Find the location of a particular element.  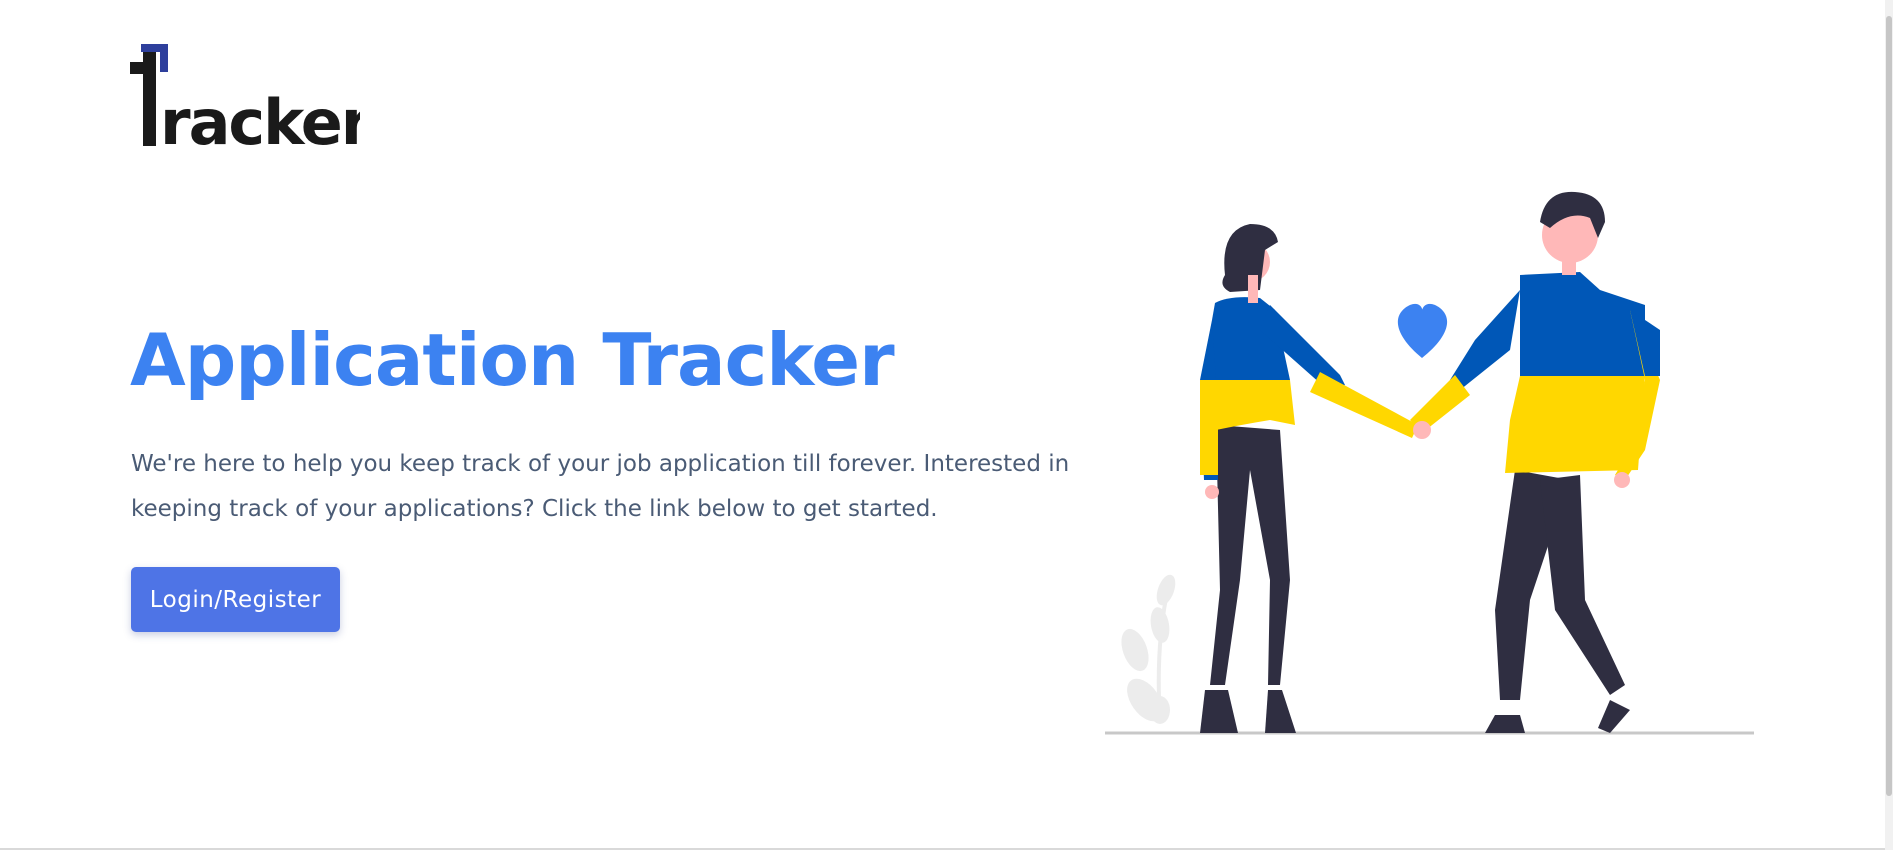

man-figure is located at coordinates (1535, 462).